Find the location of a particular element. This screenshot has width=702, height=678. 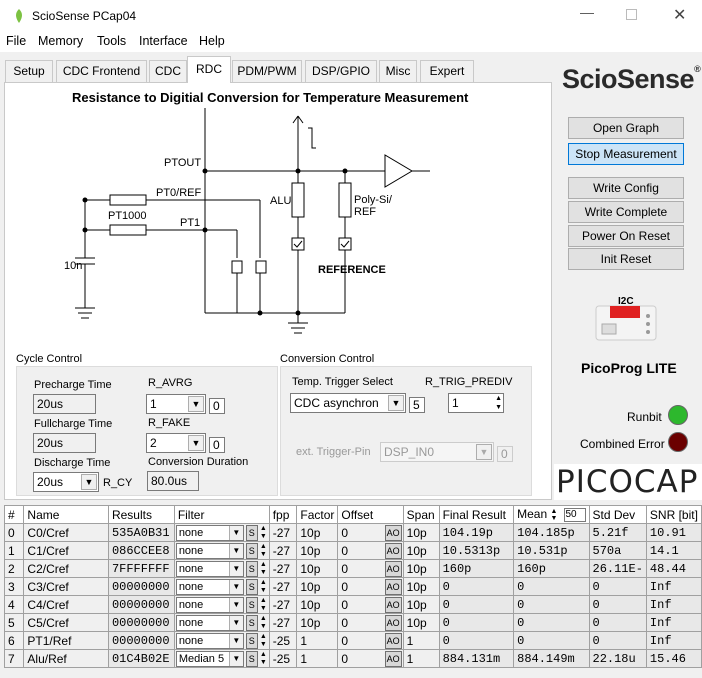

row-name: PT1/Ref is located at coordinates (66, 640).